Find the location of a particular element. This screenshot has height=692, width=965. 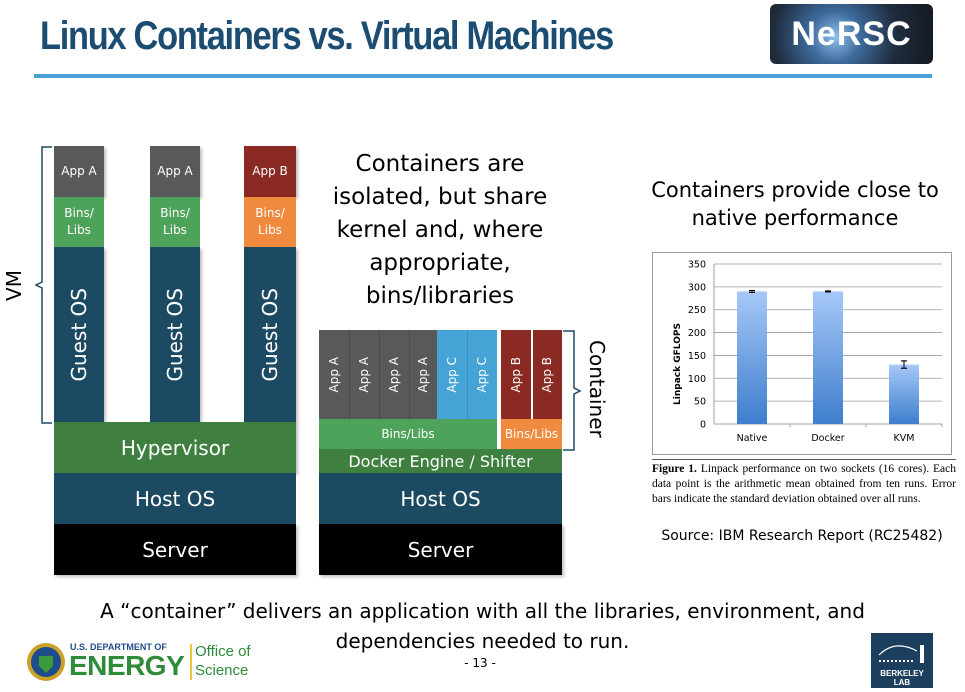

berkeley-lab-text: BERKELEY LAB is located at coordinates (902, 678).